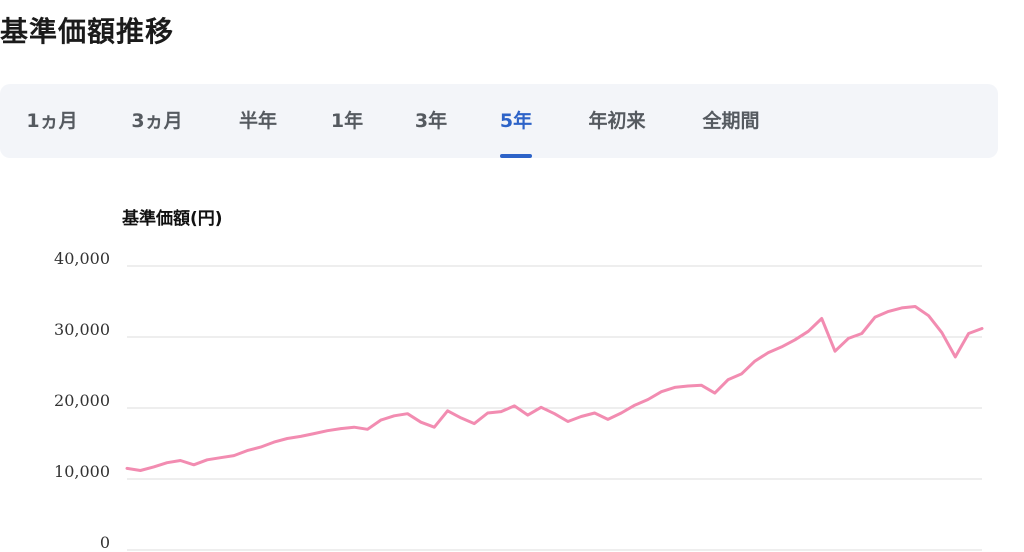  Describe the element at coordinates (82, 471) in the screenshot. I see `y-tick-label: 10,000` at that location.